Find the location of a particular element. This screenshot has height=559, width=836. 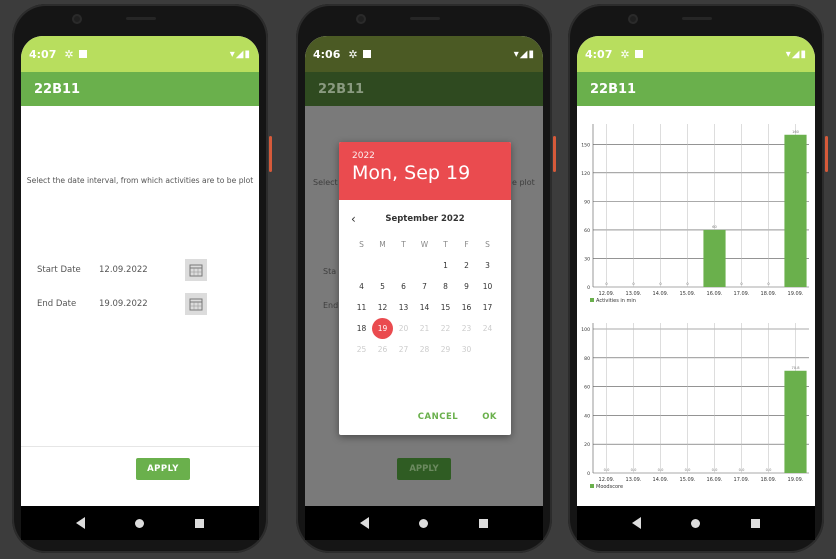

calendar-day: 23 is located at coordinates (466, 328).